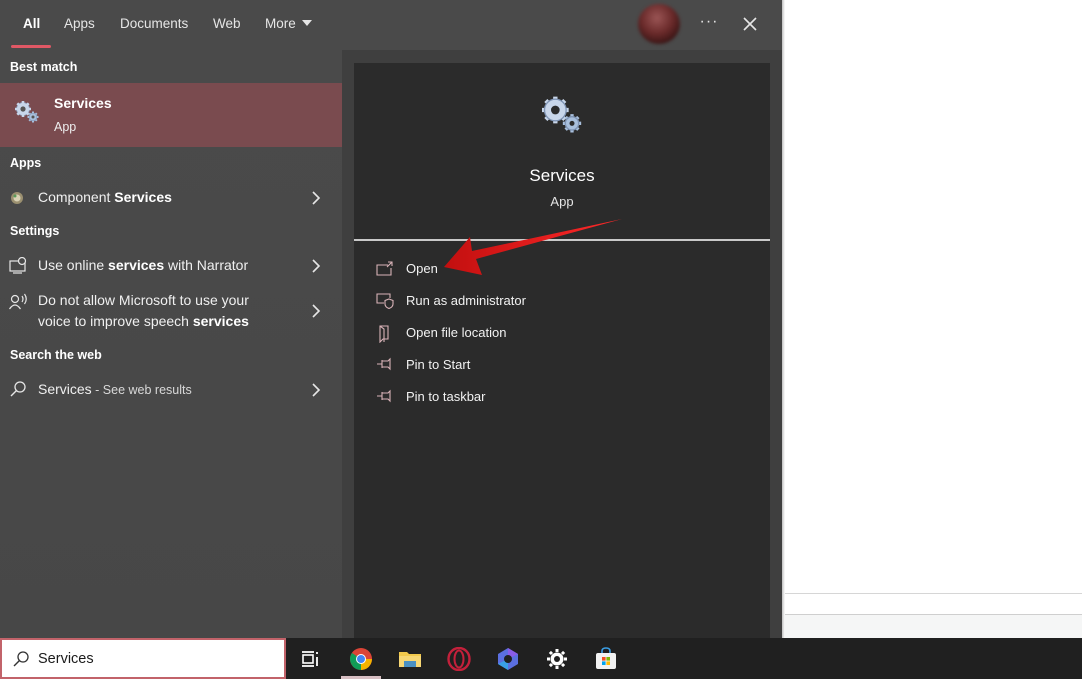  I want to click on section-search-web: Search the web, so click(56, 355).